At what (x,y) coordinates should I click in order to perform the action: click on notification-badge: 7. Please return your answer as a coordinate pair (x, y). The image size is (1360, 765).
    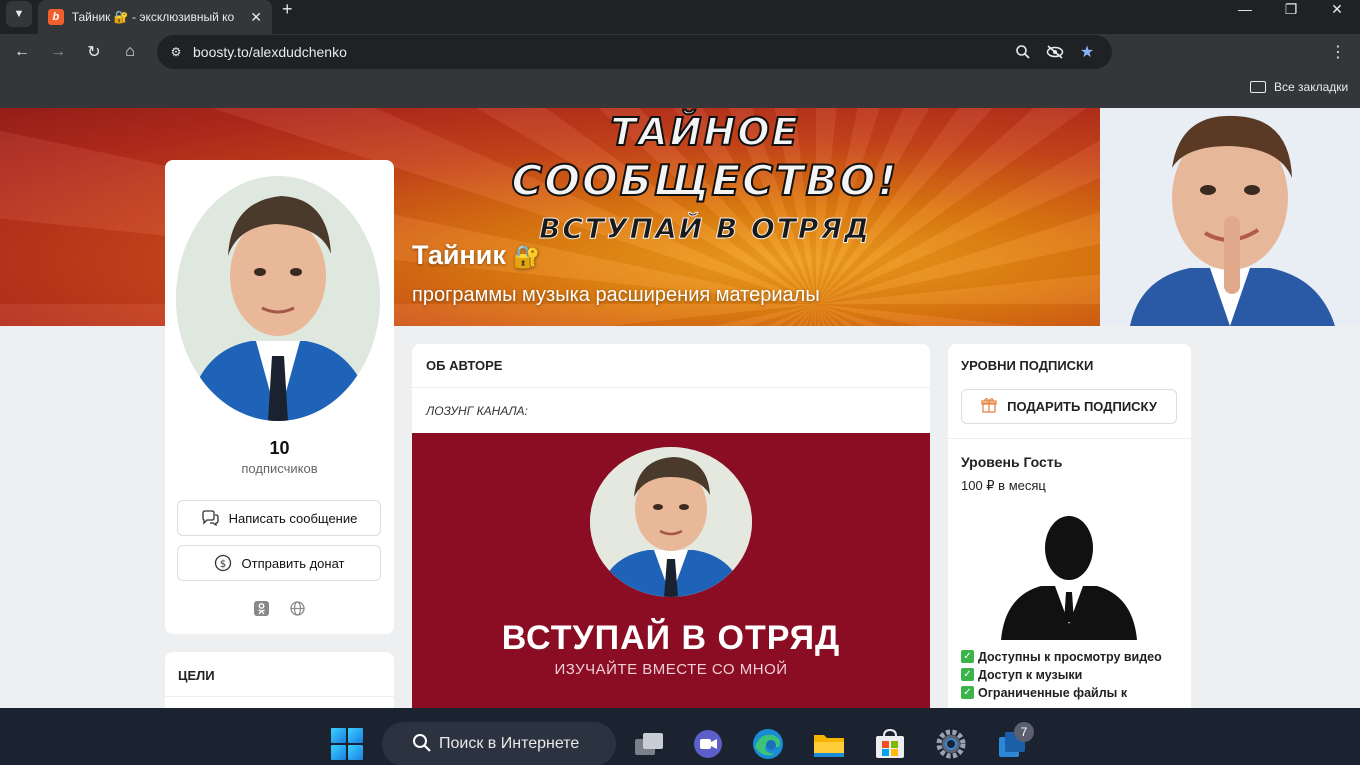
    Looking at the image, I should click on (1024, 732).